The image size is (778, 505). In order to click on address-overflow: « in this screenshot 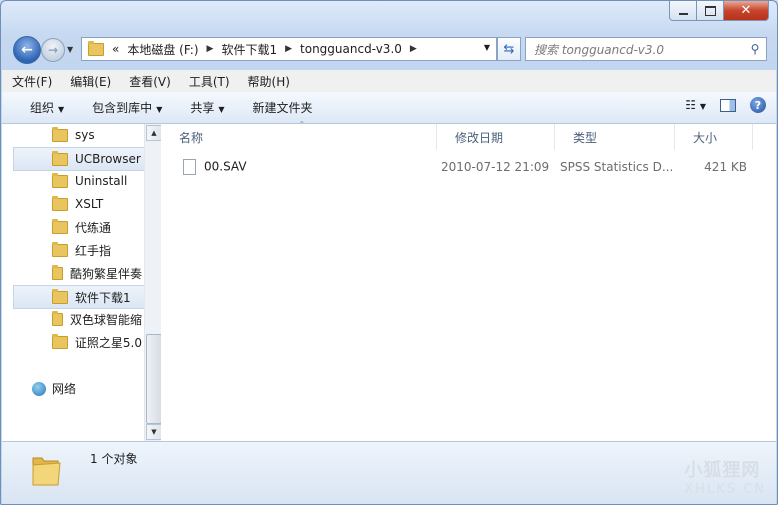, I will do `click(119, 49)`.